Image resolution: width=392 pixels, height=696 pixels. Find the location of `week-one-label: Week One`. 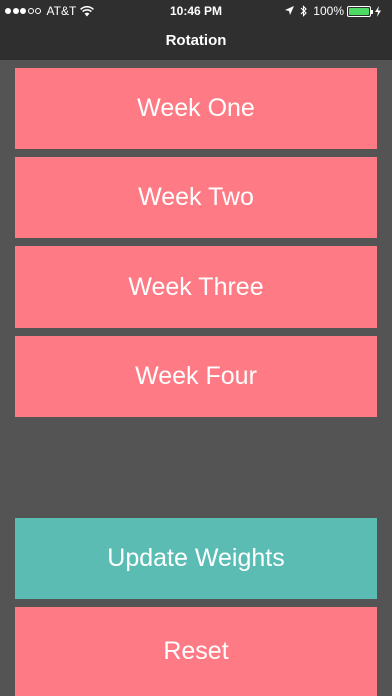

week-one-label: Week One is located at coordinates (196, 108).